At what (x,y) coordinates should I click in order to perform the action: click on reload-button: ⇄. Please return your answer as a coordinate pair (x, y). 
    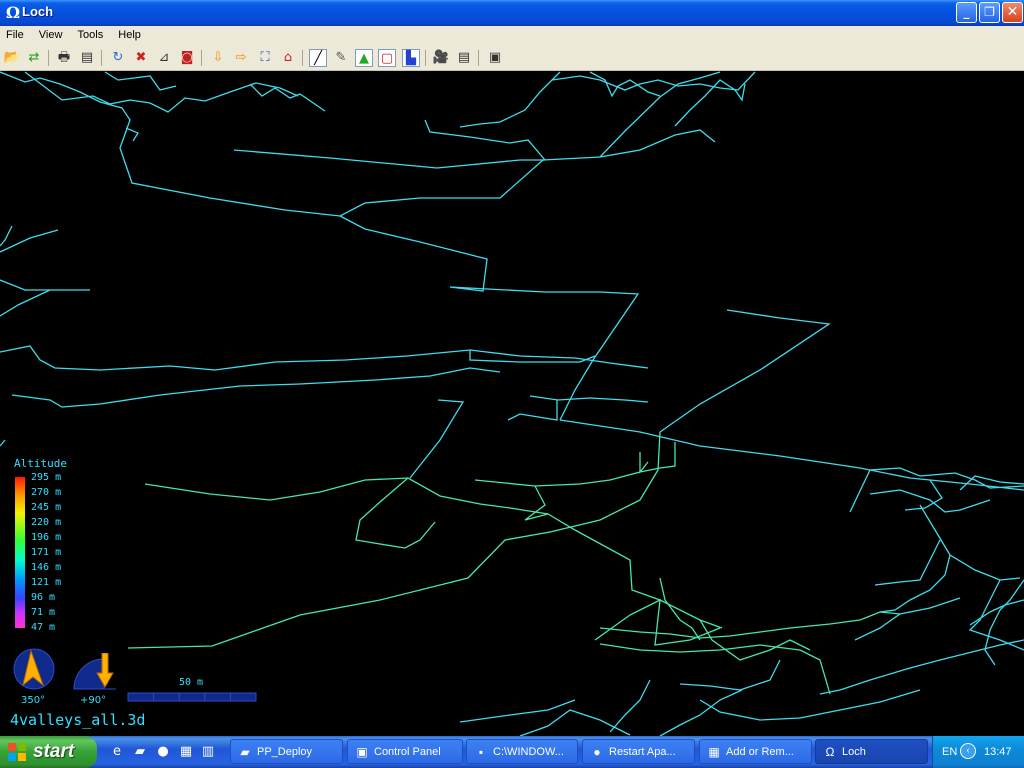
    Looking at the image, I should click on (34, 58).